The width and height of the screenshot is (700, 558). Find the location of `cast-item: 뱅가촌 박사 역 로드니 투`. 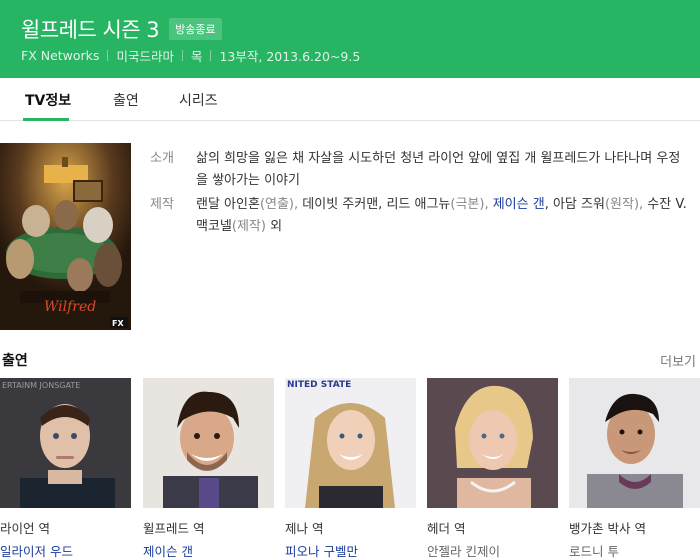

cast-item: 뱅가촌 박사 역 로드니 투 is located at coordinates (634, 468).